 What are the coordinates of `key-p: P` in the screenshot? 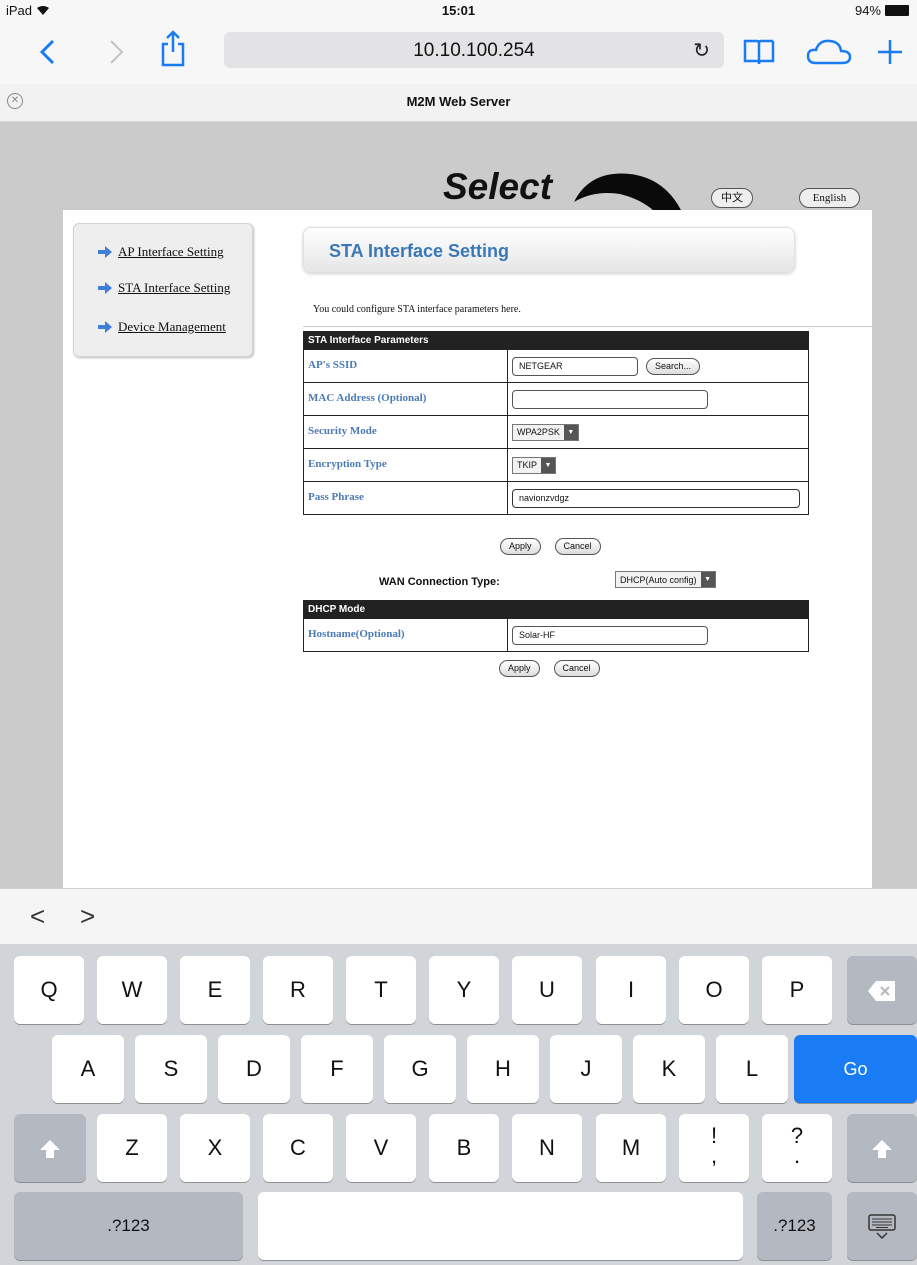 It's located at (797, 990).